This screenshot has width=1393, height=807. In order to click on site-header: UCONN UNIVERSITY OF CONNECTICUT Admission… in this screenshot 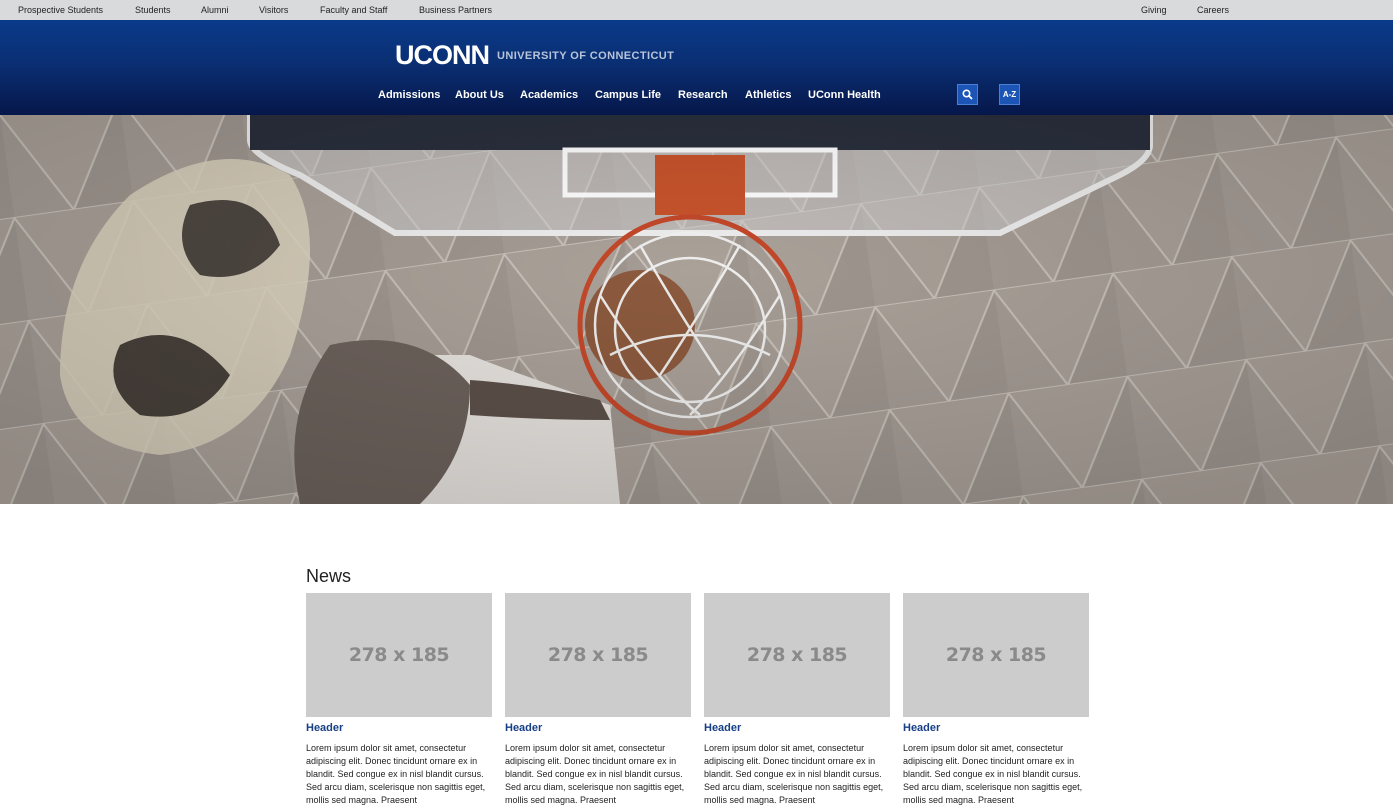, I will do `click(696, 67)`.